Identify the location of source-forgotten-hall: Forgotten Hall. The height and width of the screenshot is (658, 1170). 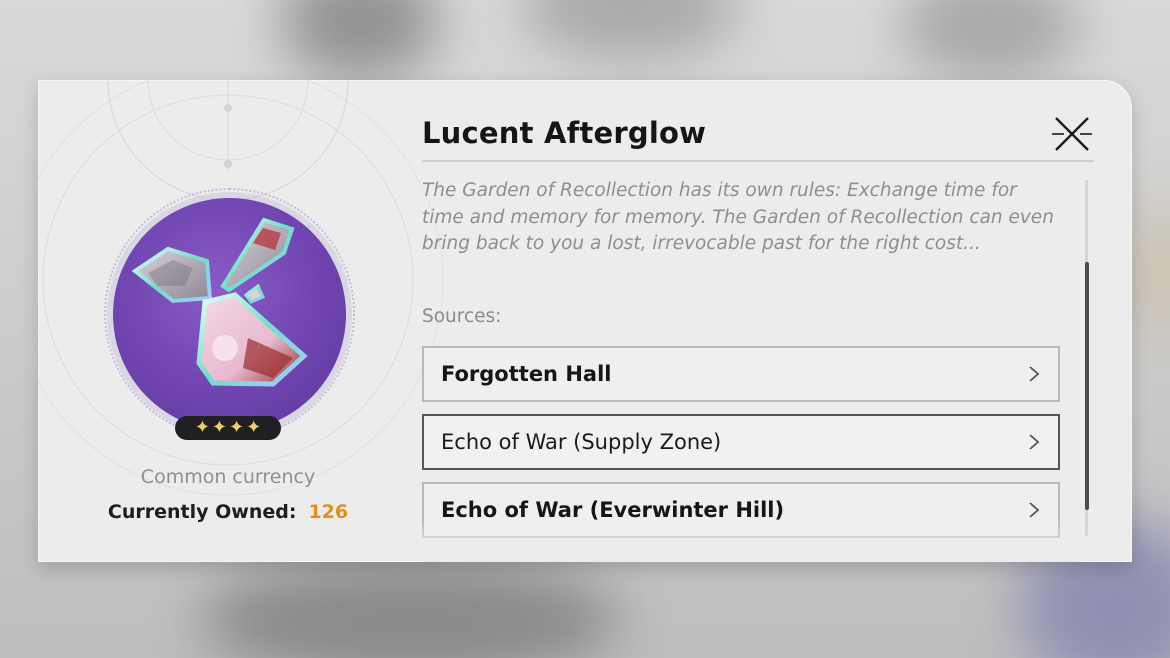
(741, 374).